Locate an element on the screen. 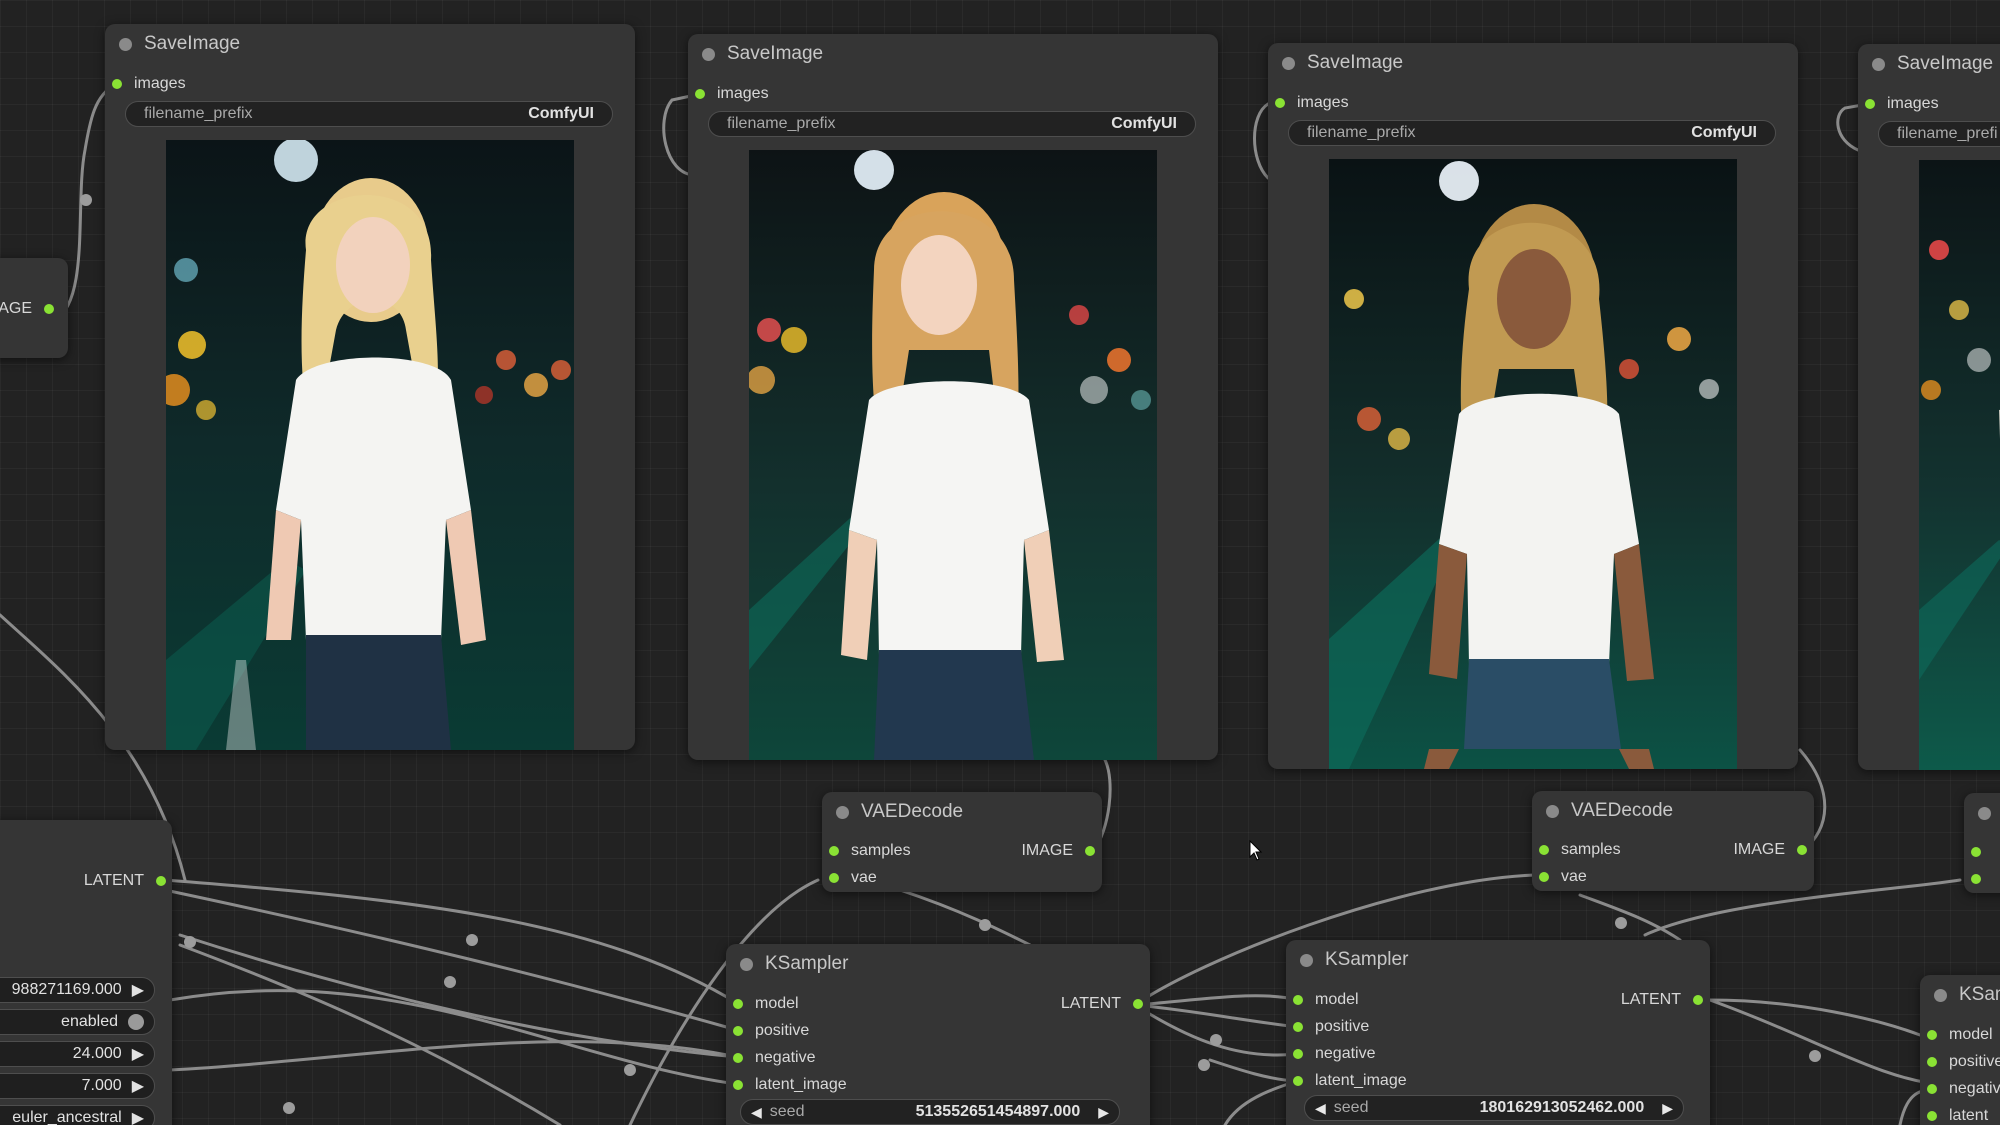 This screenshot has height=1125, width=2000. node-title: KSam is located at coordinates (1960, 995).